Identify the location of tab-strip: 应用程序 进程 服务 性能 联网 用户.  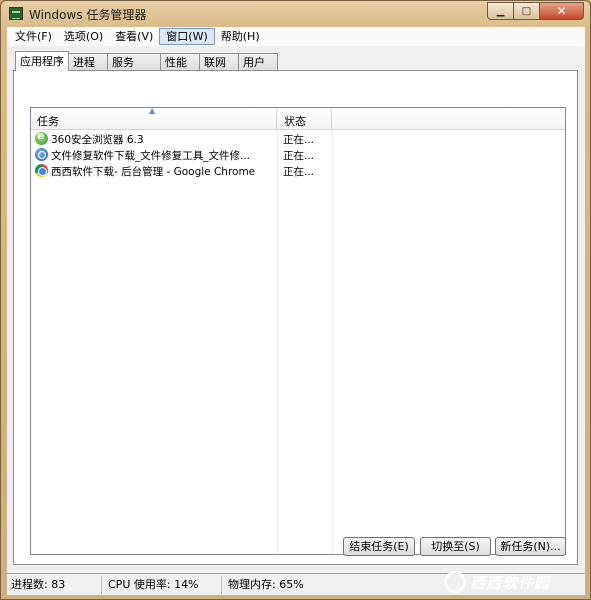
(146, 61).